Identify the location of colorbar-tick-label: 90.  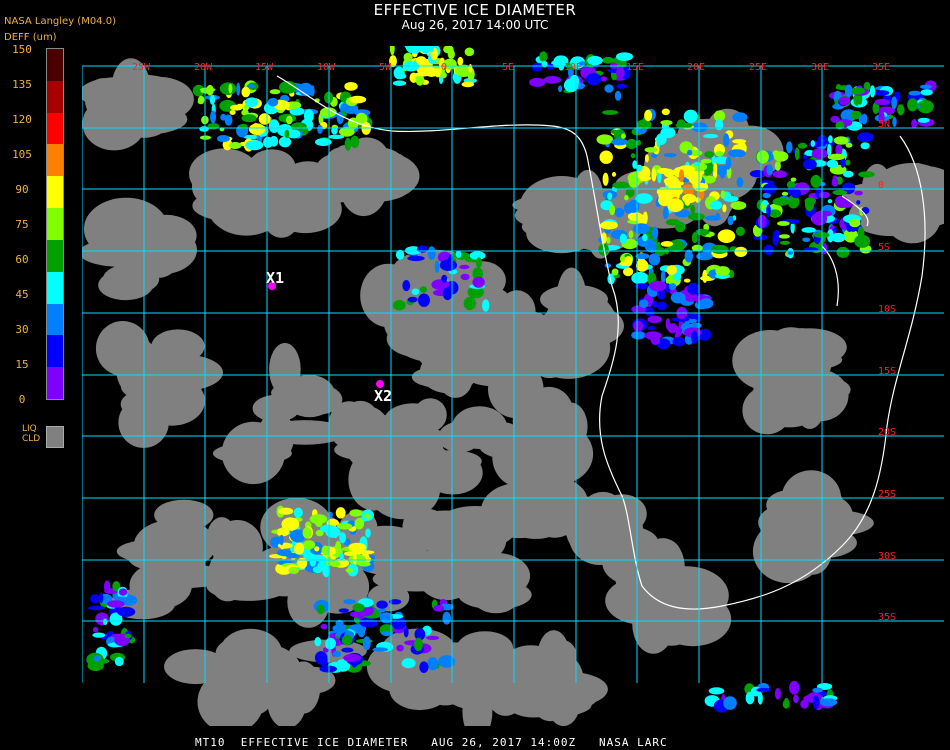
(22, 189).